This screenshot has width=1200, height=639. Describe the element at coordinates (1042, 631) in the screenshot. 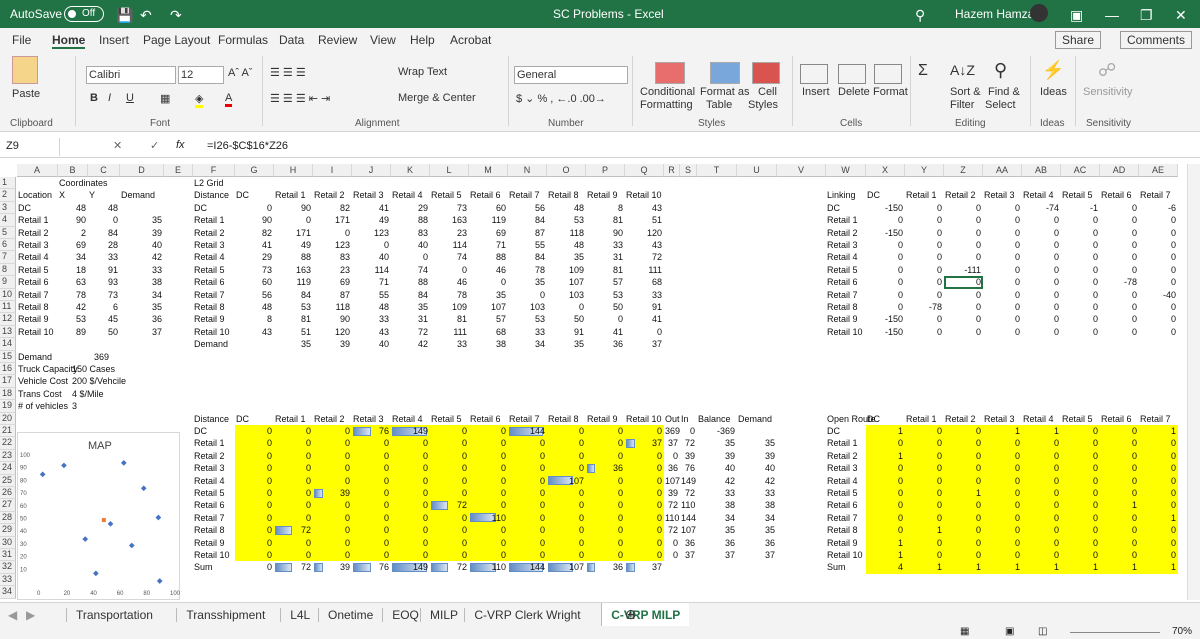

I see `page-break-view-icon: ◫` at that location.